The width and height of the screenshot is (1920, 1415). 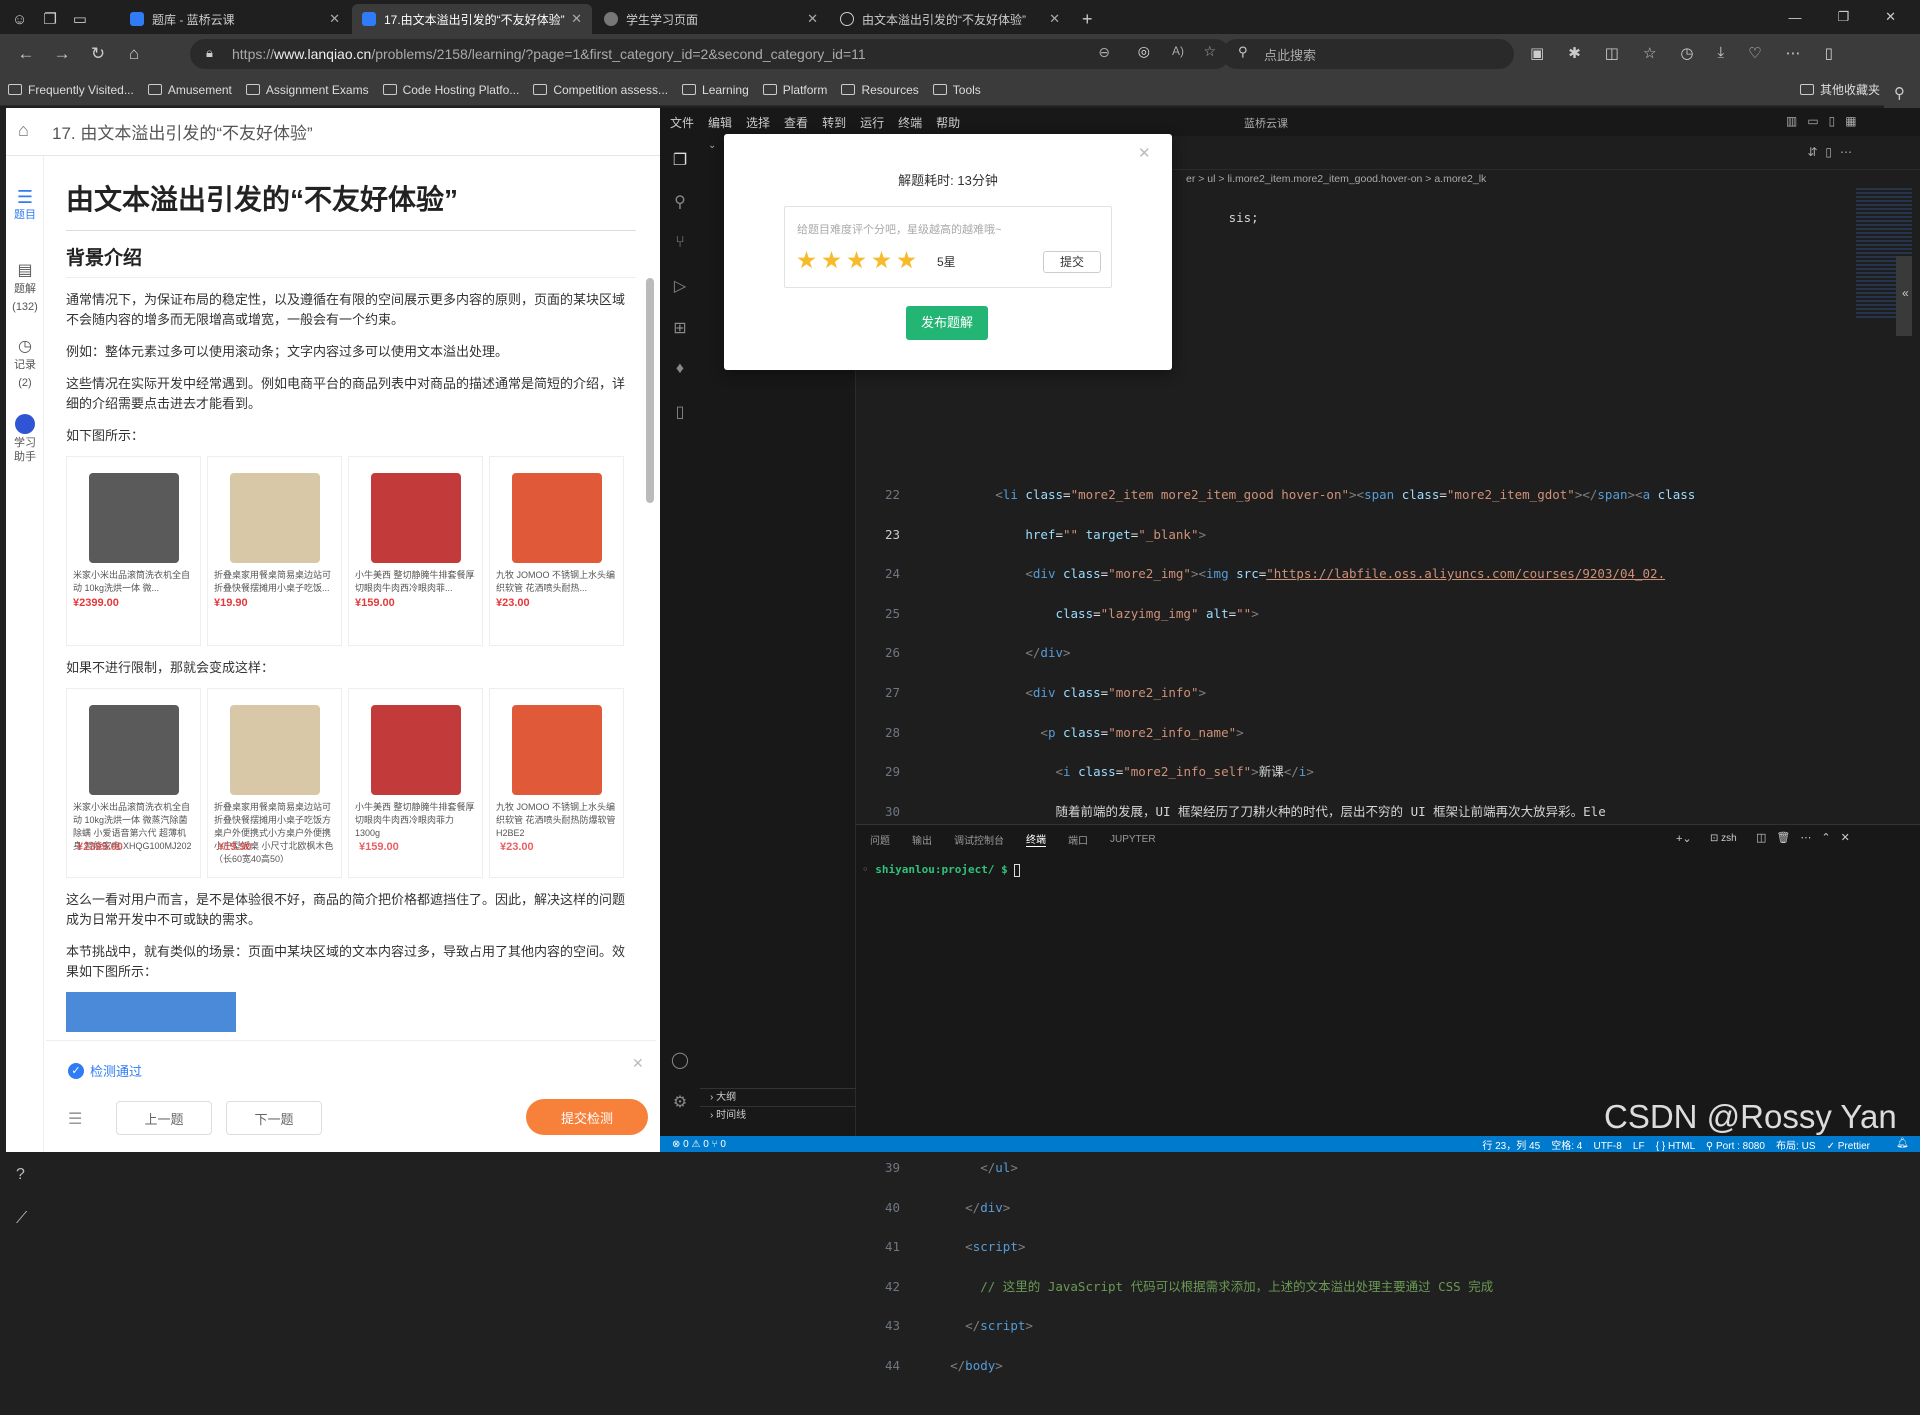 What do you see at coordinates (25, 204) in the screenshot?
I see `nav-problem: ☰ 题目` at bounding box center [25, 204].